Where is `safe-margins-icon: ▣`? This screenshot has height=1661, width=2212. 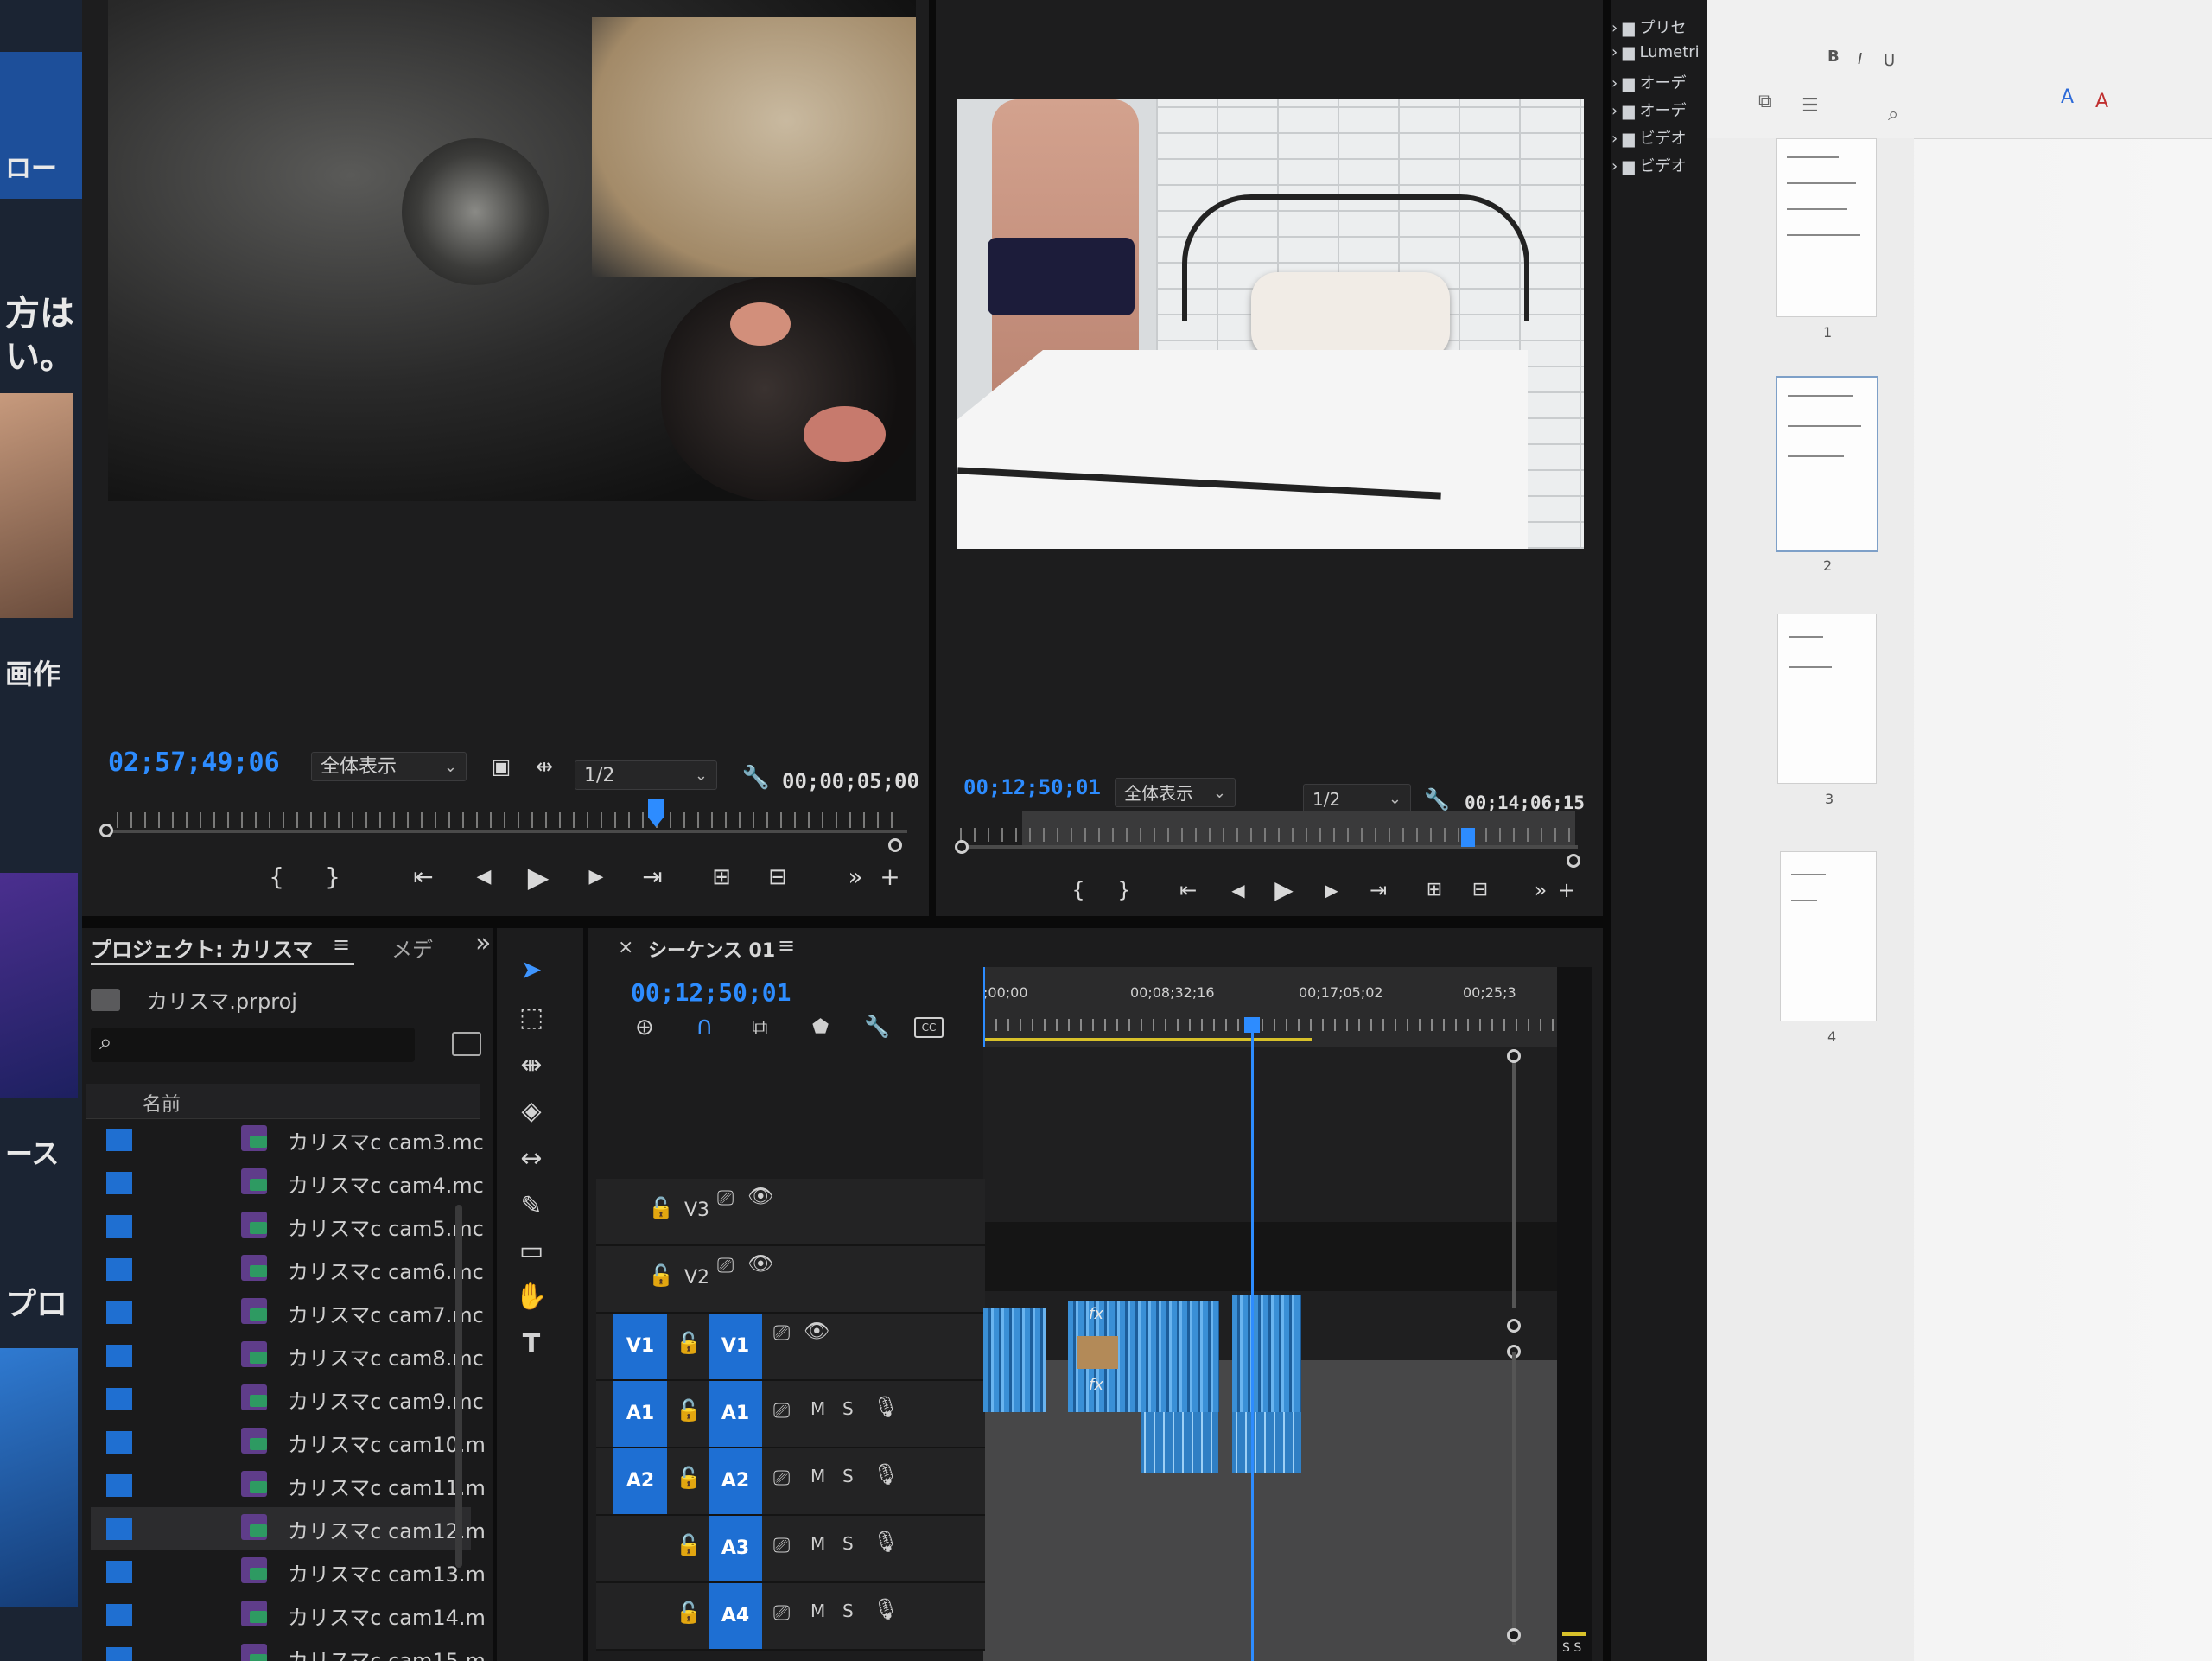
safe-margins-icon: ▣ is located at coordinates (501, 766).